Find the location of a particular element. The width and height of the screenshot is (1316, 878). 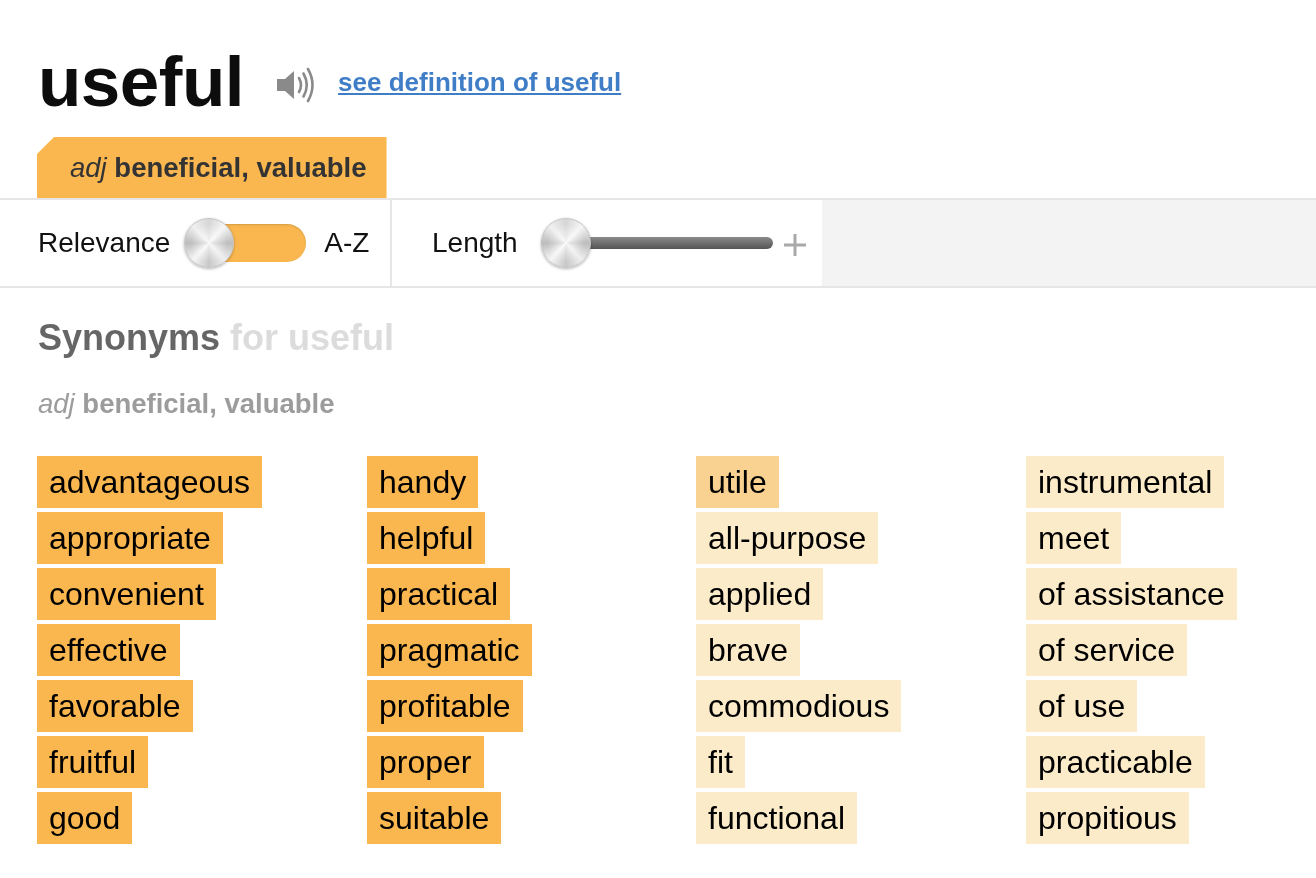

sort-label: Relevance is located at coordinates (104, 243).